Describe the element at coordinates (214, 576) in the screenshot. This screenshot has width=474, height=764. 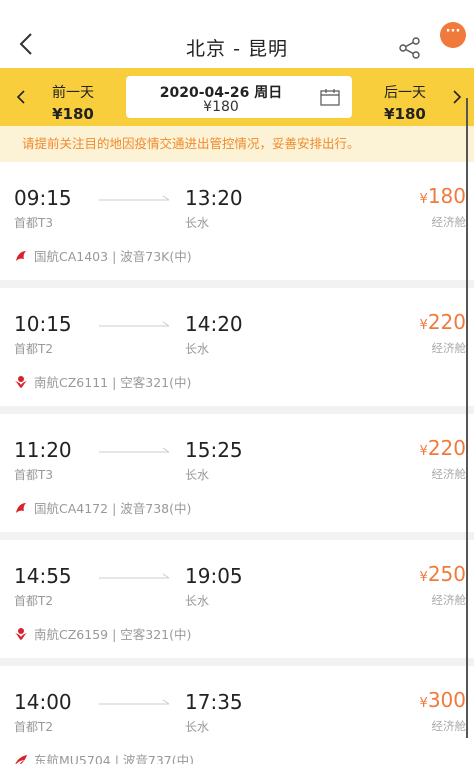
I see `arrival-time: 19:05` at that location.